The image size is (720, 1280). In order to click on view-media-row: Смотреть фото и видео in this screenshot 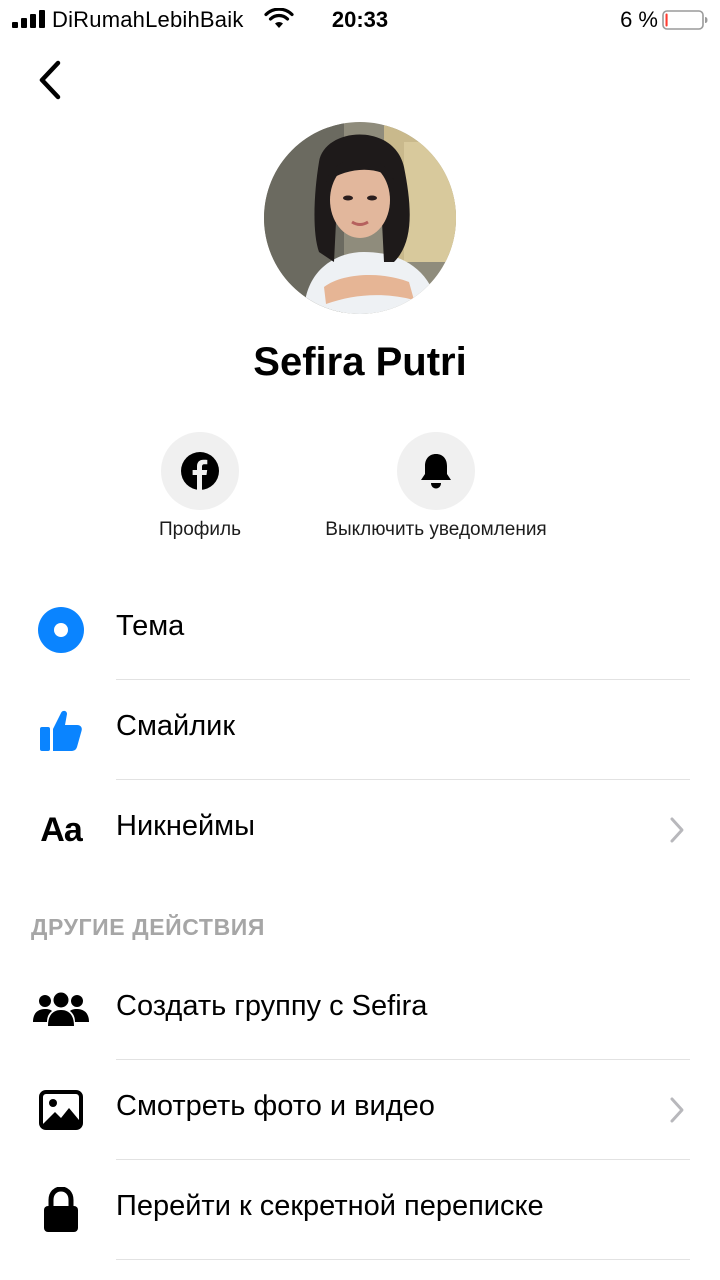, I will do `click(360, 1110)`.